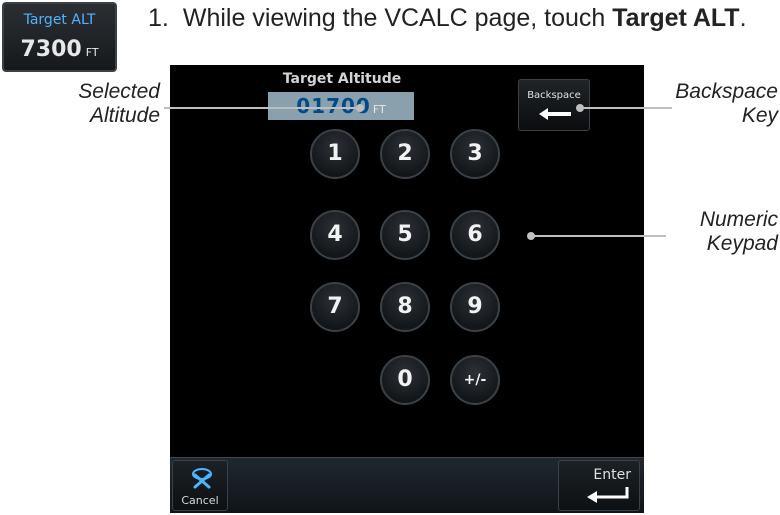  I want to click on target-alt-key: Target ALT 7300 FT, so click(59, 37).